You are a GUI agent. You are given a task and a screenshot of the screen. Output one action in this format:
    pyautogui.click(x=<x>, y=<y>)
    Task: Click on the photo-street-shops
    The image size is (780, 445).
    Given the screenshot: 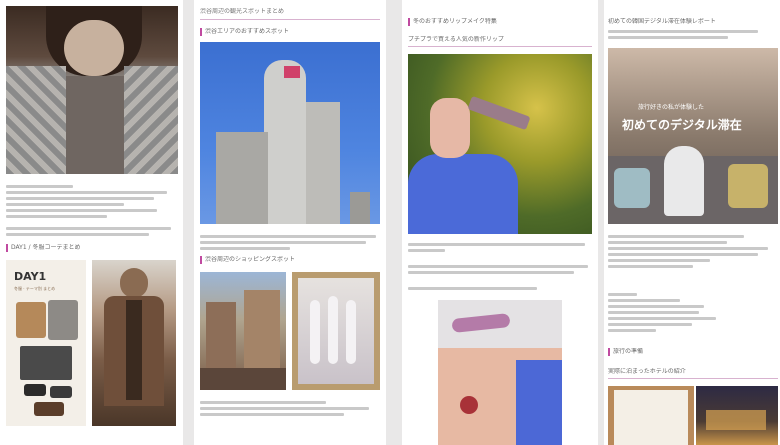 What is the action you would take?
    pyautogui.click(x=243, y=331)
    